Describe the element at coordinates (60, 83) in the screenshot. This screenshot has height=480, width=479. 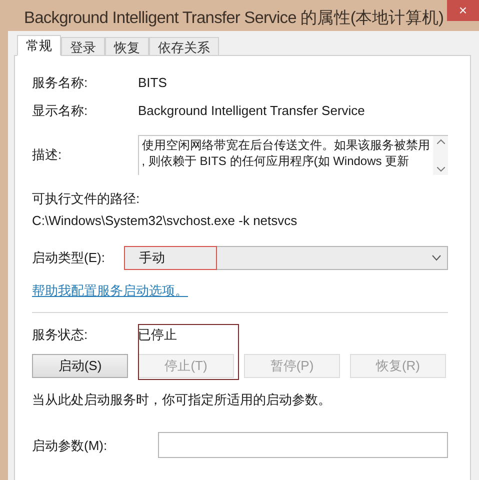
I see `field-label: 服务名称:` at that location.